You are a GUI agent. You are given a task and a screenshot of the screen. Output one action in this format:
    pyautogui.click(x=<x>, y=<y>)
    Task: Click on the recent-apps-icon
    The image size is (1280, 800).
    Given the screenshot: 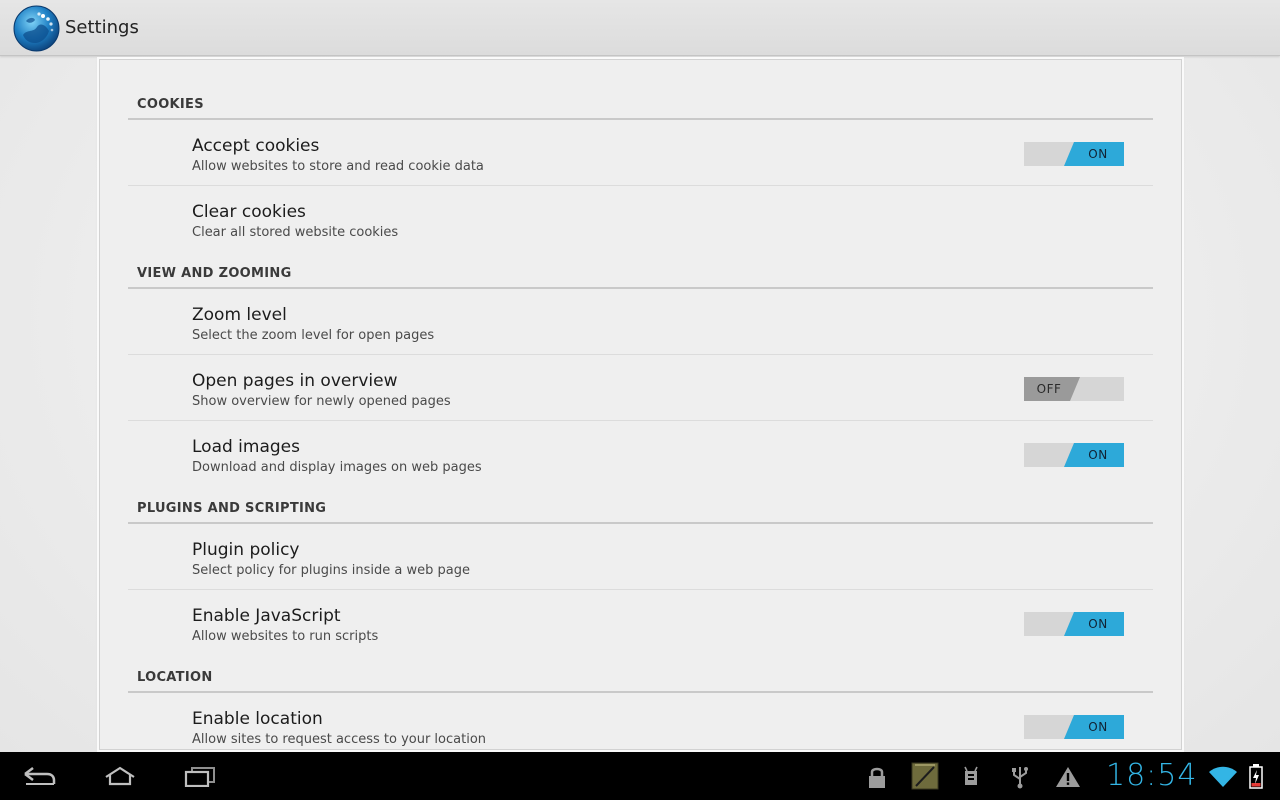 What is the action you would take?
    pyautogui.click(x=199, y=777)
    